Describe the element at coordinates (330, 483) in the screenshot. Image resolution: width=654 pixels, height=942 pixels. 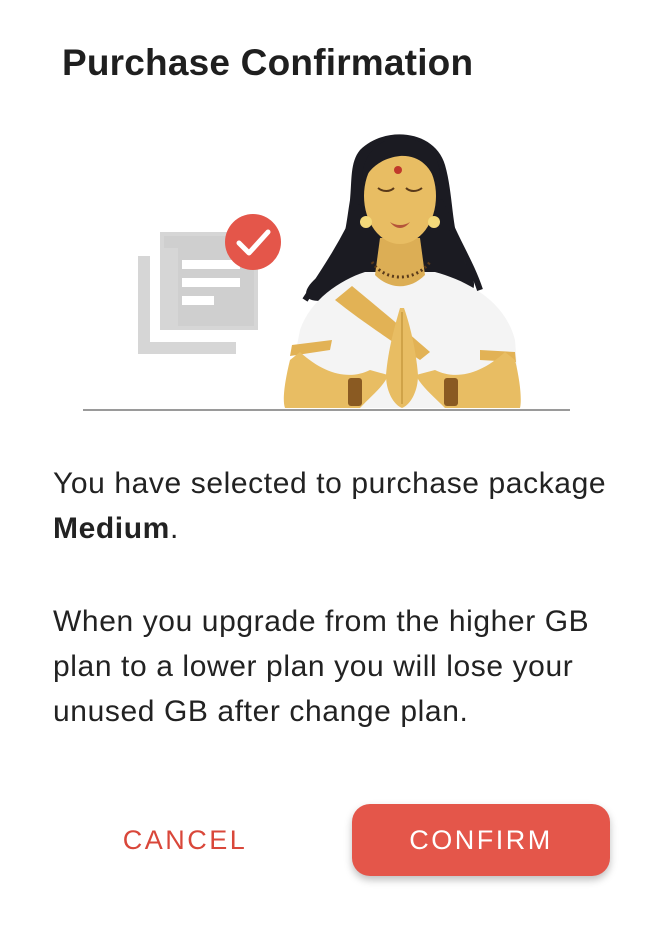
I see `selection-prefix: You have selected to purchase package` at that location.